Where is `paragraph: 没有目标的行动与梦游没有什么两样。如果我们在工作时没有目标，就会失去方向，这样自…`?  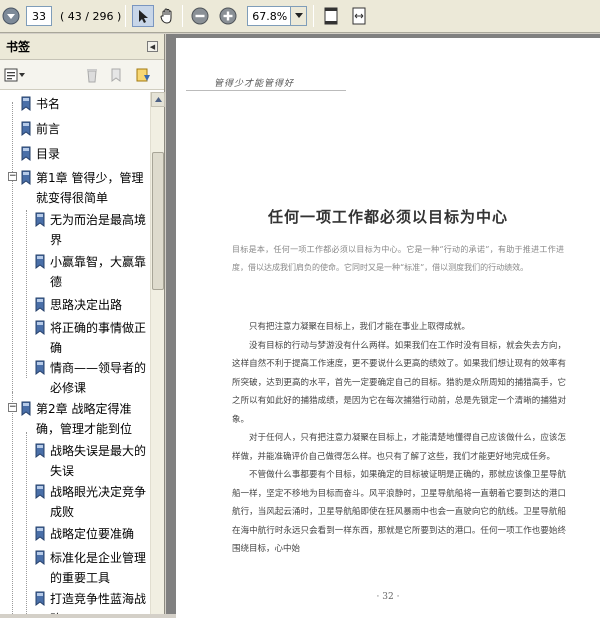 paragraph: 没有目标的行动与梦游没有什么两样。如果我们在工作时没有目标，就会失去方向，这样自… is located at coordinates (399, 382).